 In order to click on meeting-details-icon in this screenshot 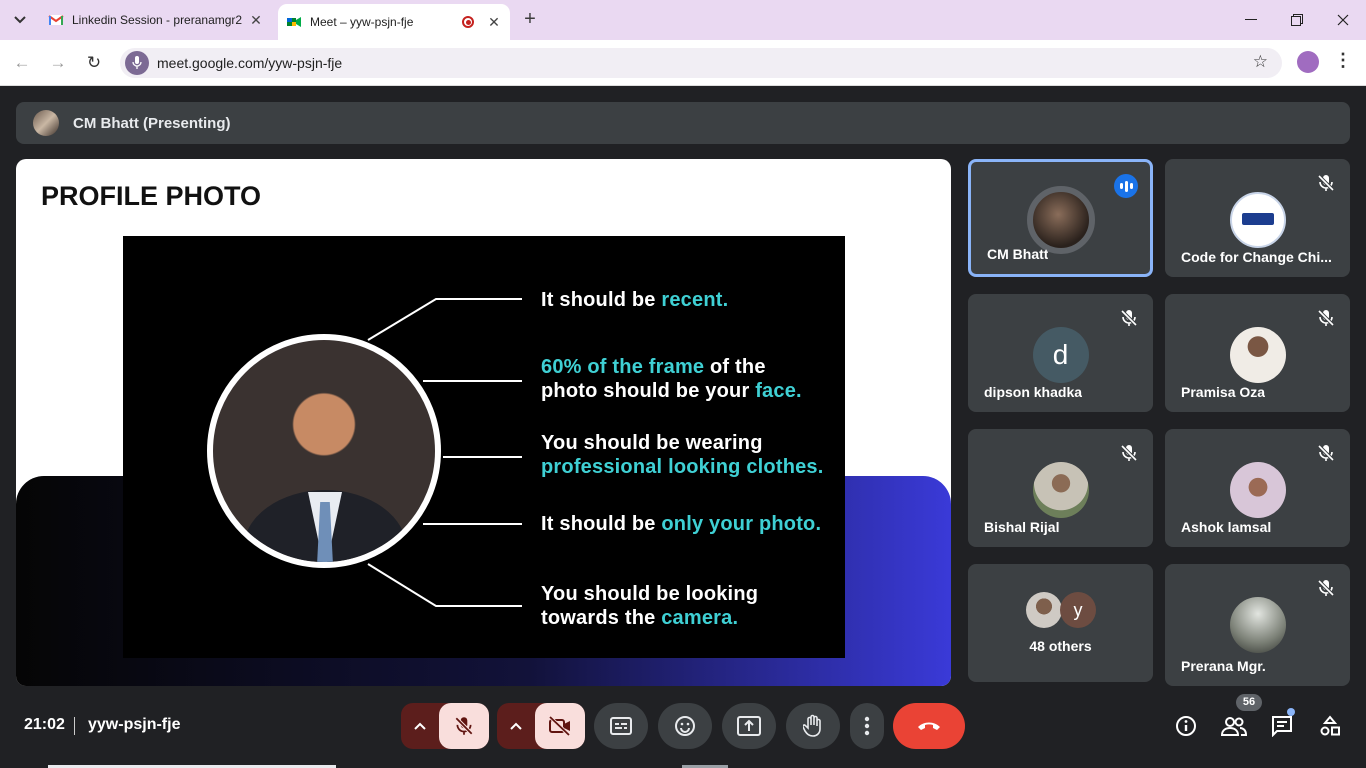, I will do `click(1186, 726)`.